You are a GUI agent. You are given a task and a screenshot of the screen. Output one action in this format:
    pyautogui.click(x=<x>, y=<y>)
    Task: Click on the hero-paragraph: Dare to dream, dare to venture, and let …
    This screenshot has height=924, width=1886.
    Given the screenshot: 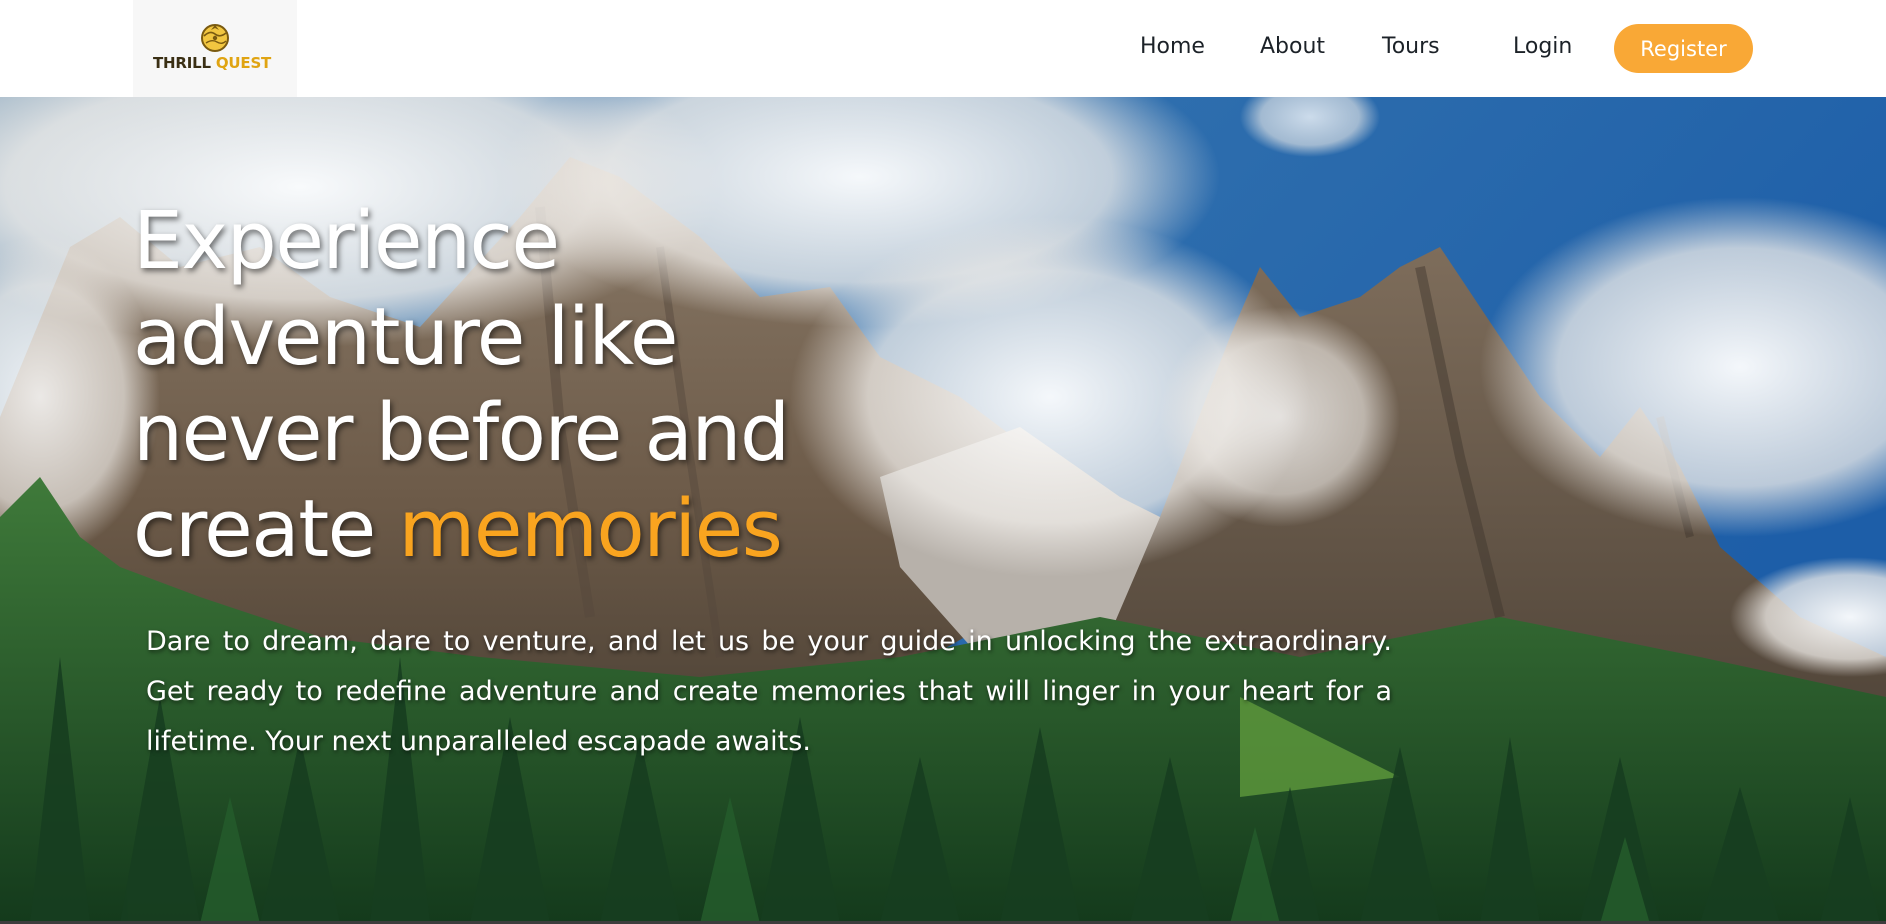 What is the action you would take?
    pyautogui.click(x=769, y=691)
    